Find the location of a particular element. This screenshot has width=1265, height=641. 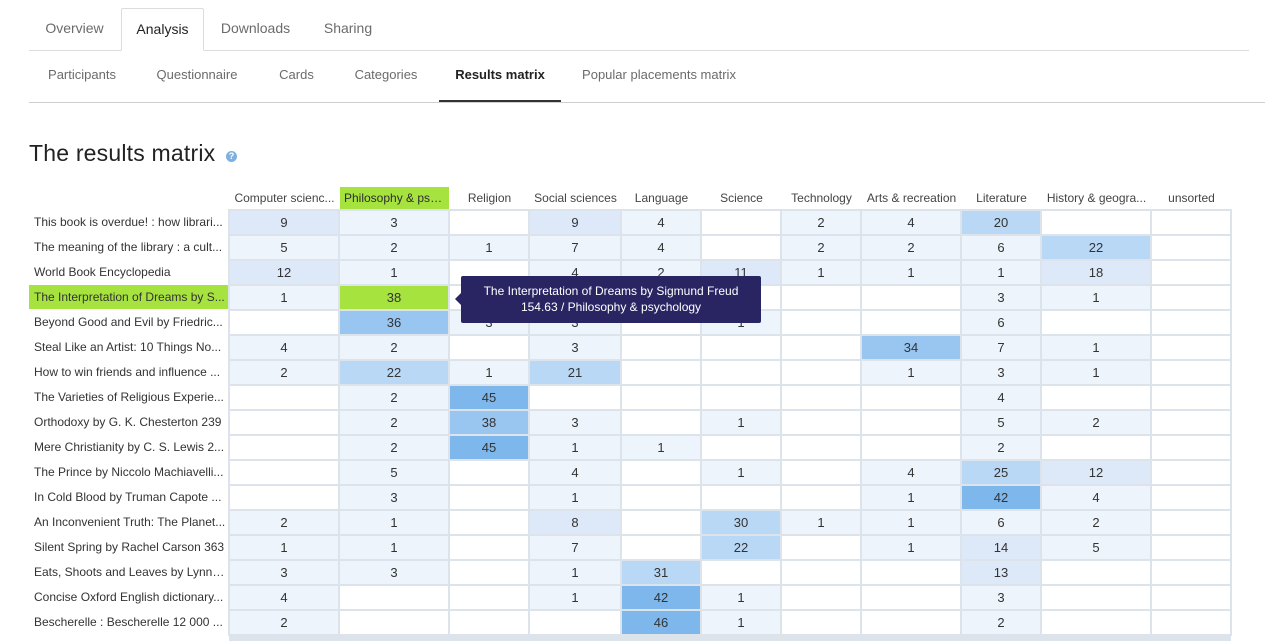

matrix-cell: 20 is located at coordinates (1001, 222).